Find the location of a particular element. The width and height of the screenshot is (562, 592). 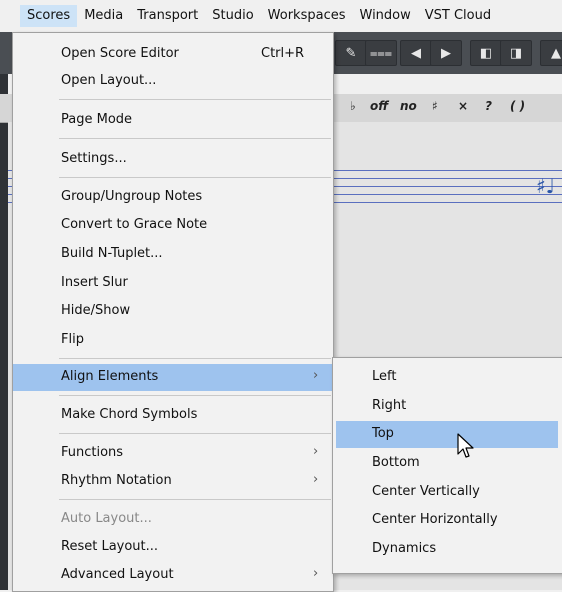

nav-left-icon: ◧ is located at coordinates (486, 53).